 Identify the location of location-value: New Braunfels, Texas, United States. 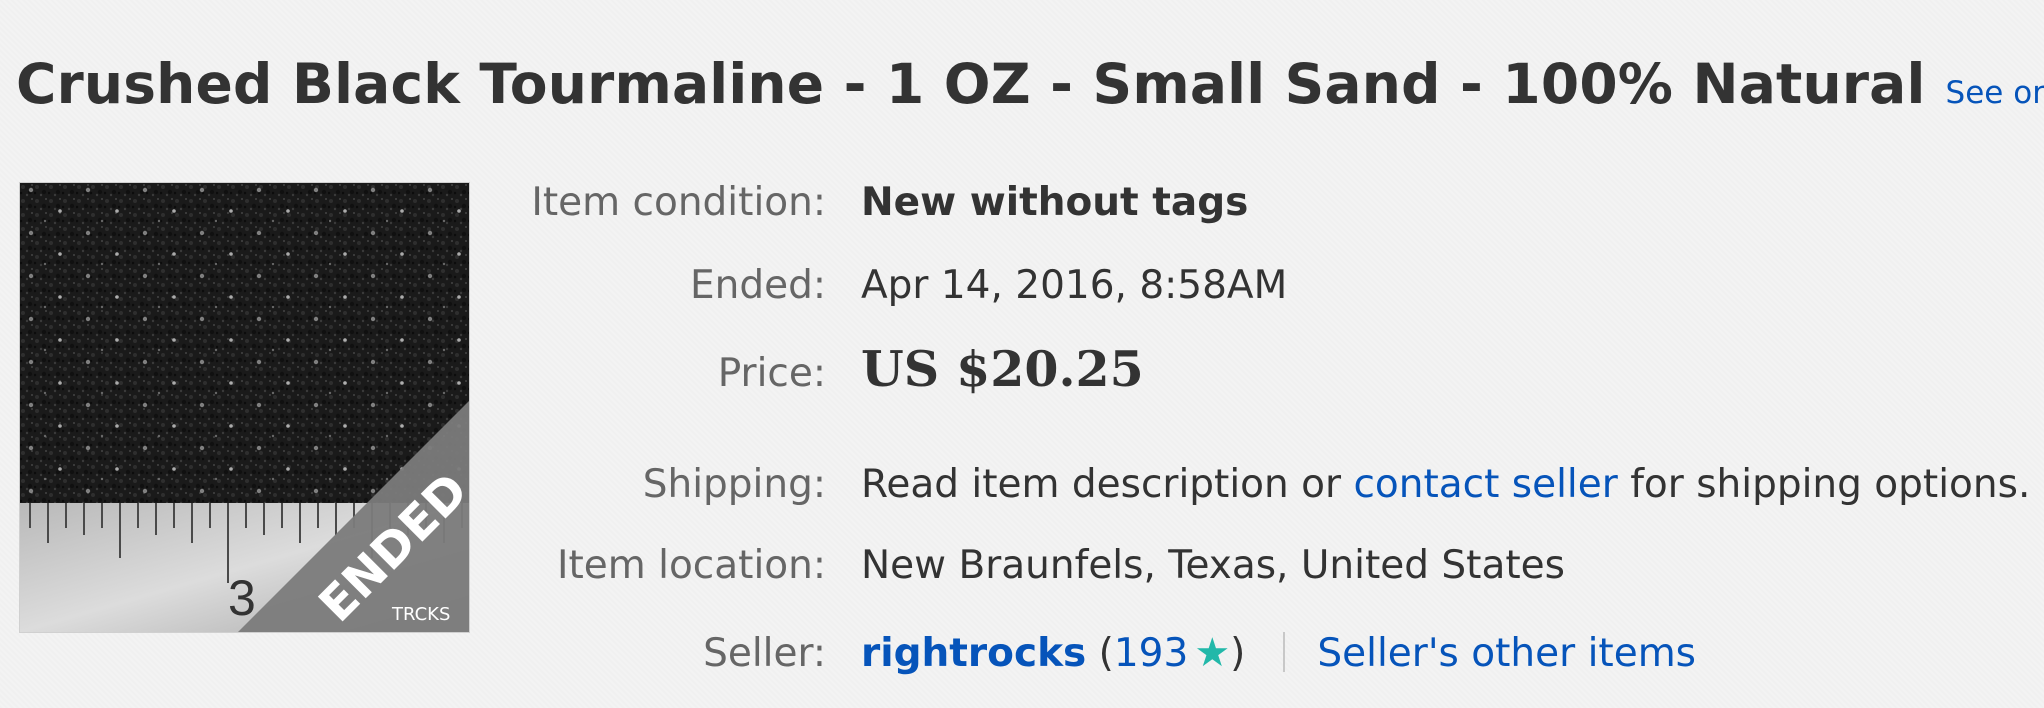
(1213, 565).